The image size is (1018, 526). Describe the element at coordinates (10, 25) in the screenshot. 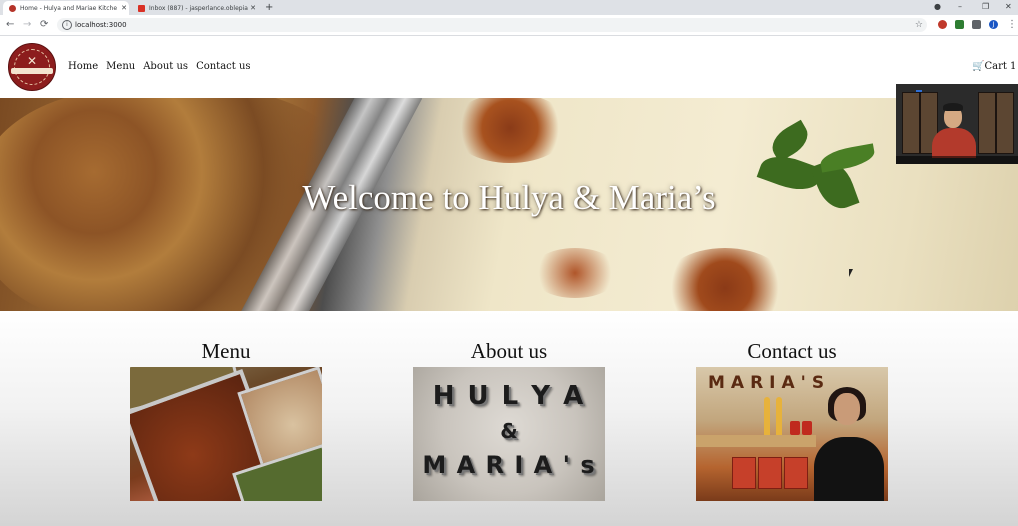

I see `back-icon: ←` at that location.